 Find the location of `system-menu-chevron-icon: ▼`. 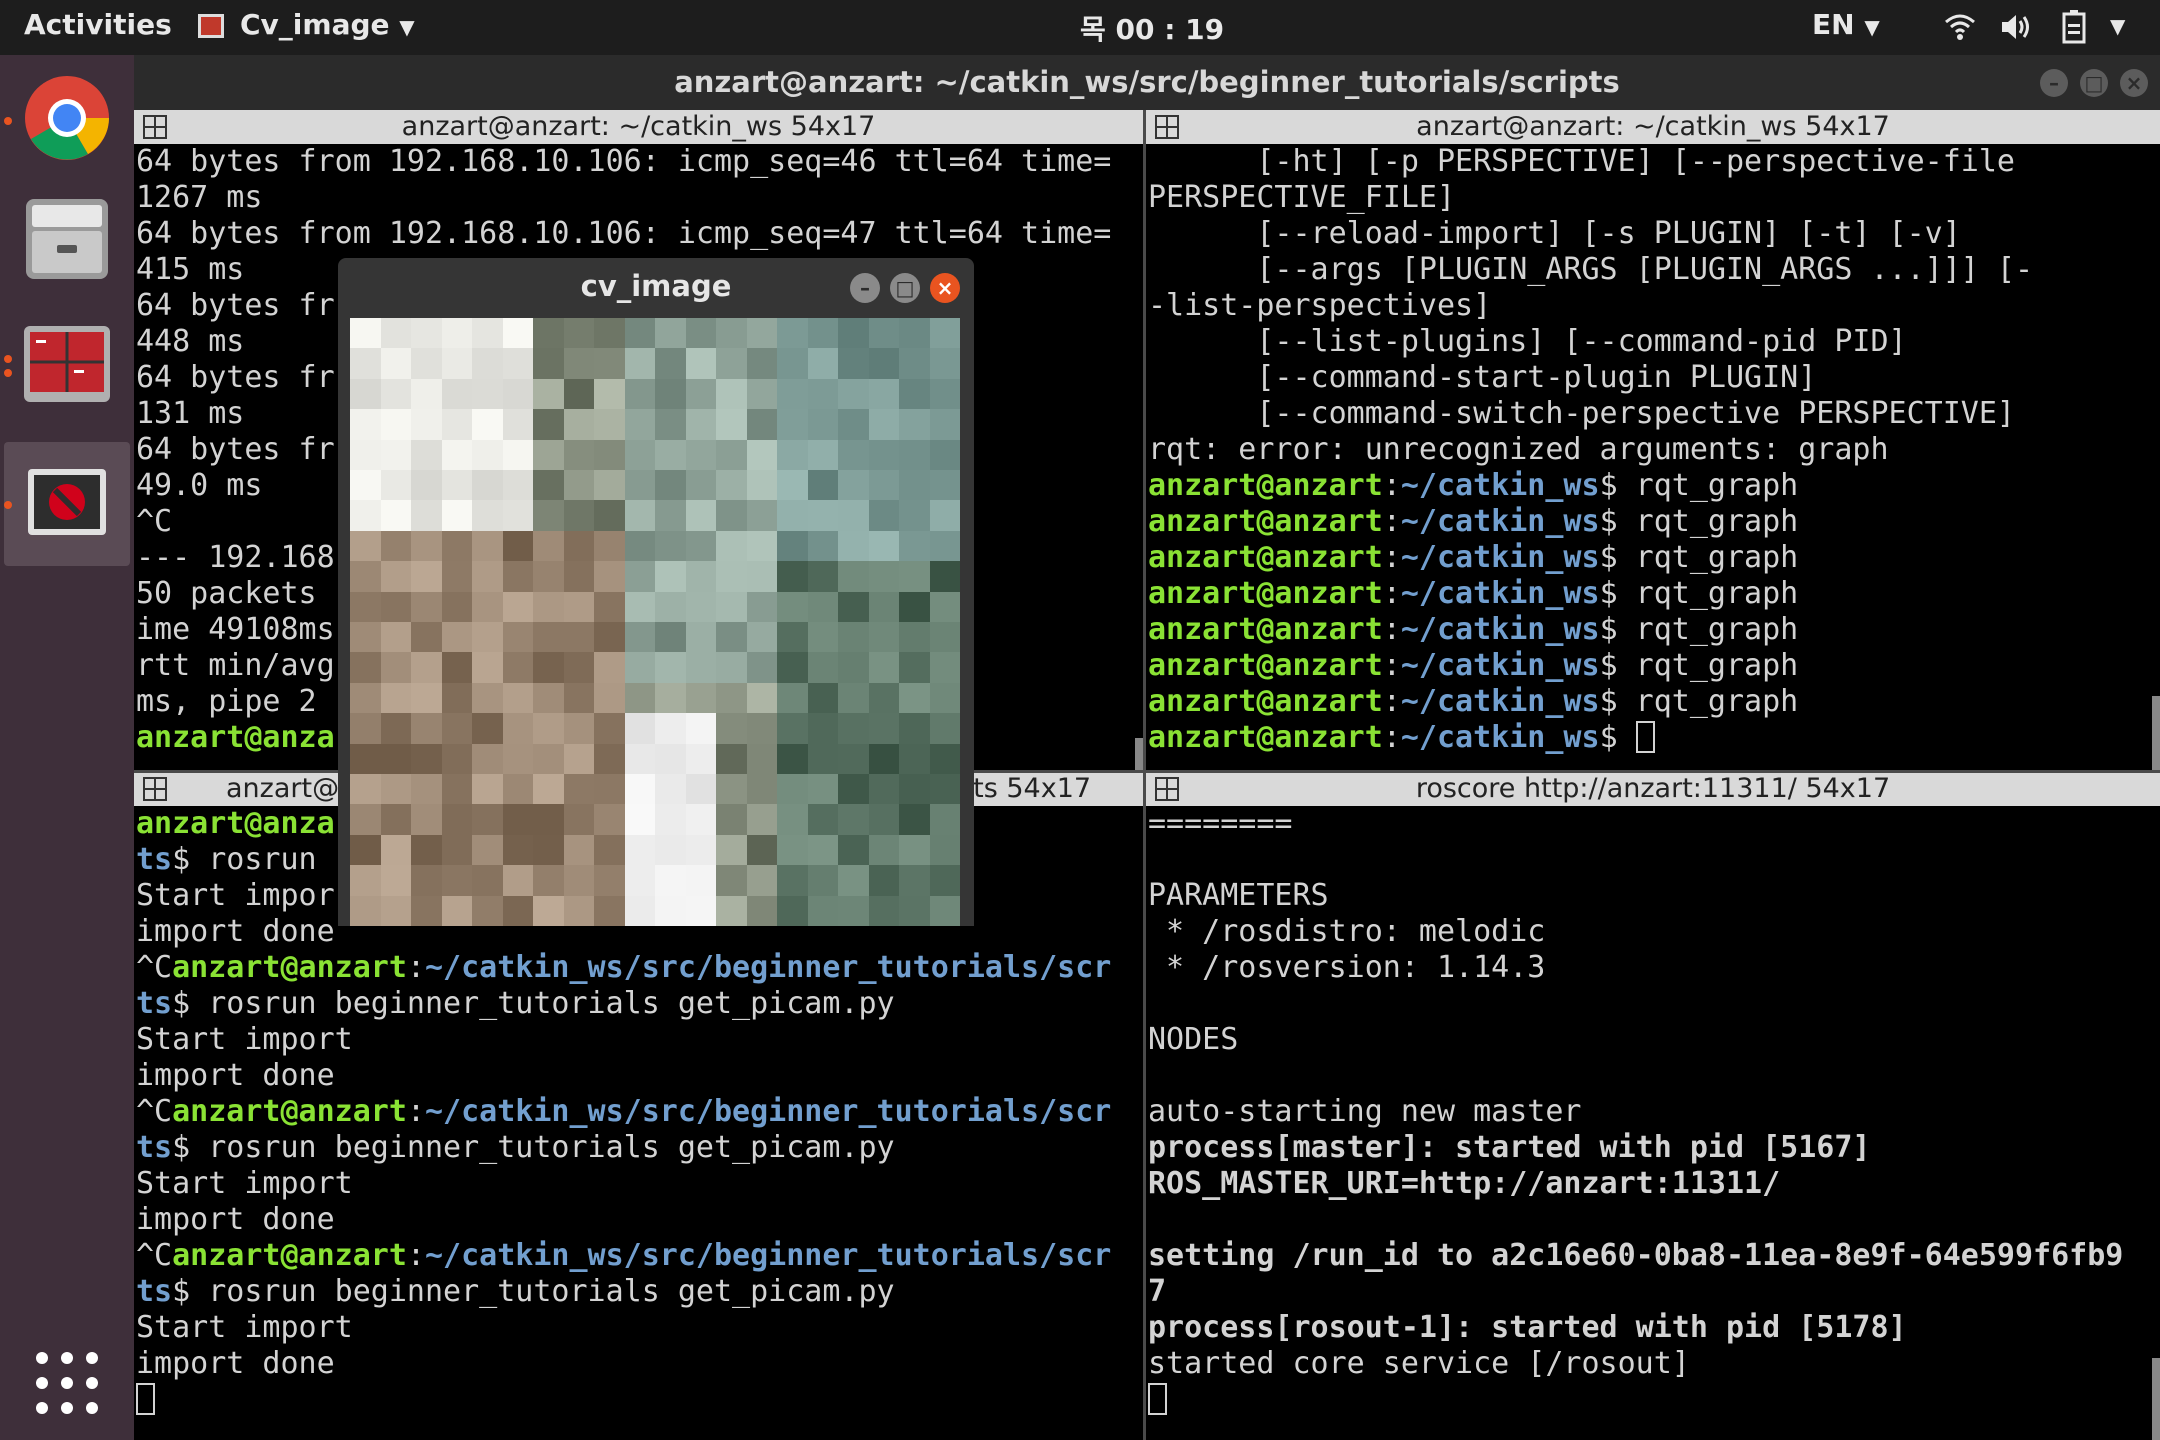

system-menu-chevron-icon: ▼ is located at coordinates (2117, 26).